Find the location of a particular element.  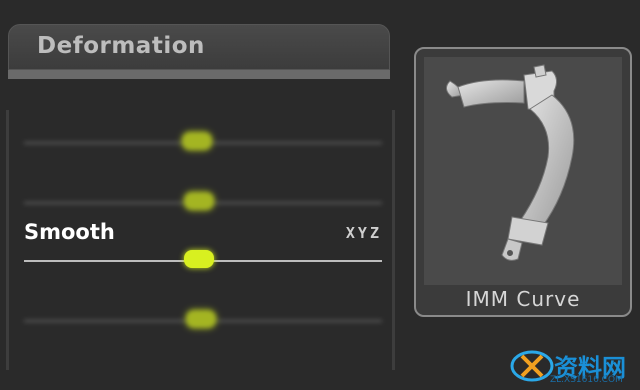

brush-name: IMM Curve is located at coordinates (523, 299).